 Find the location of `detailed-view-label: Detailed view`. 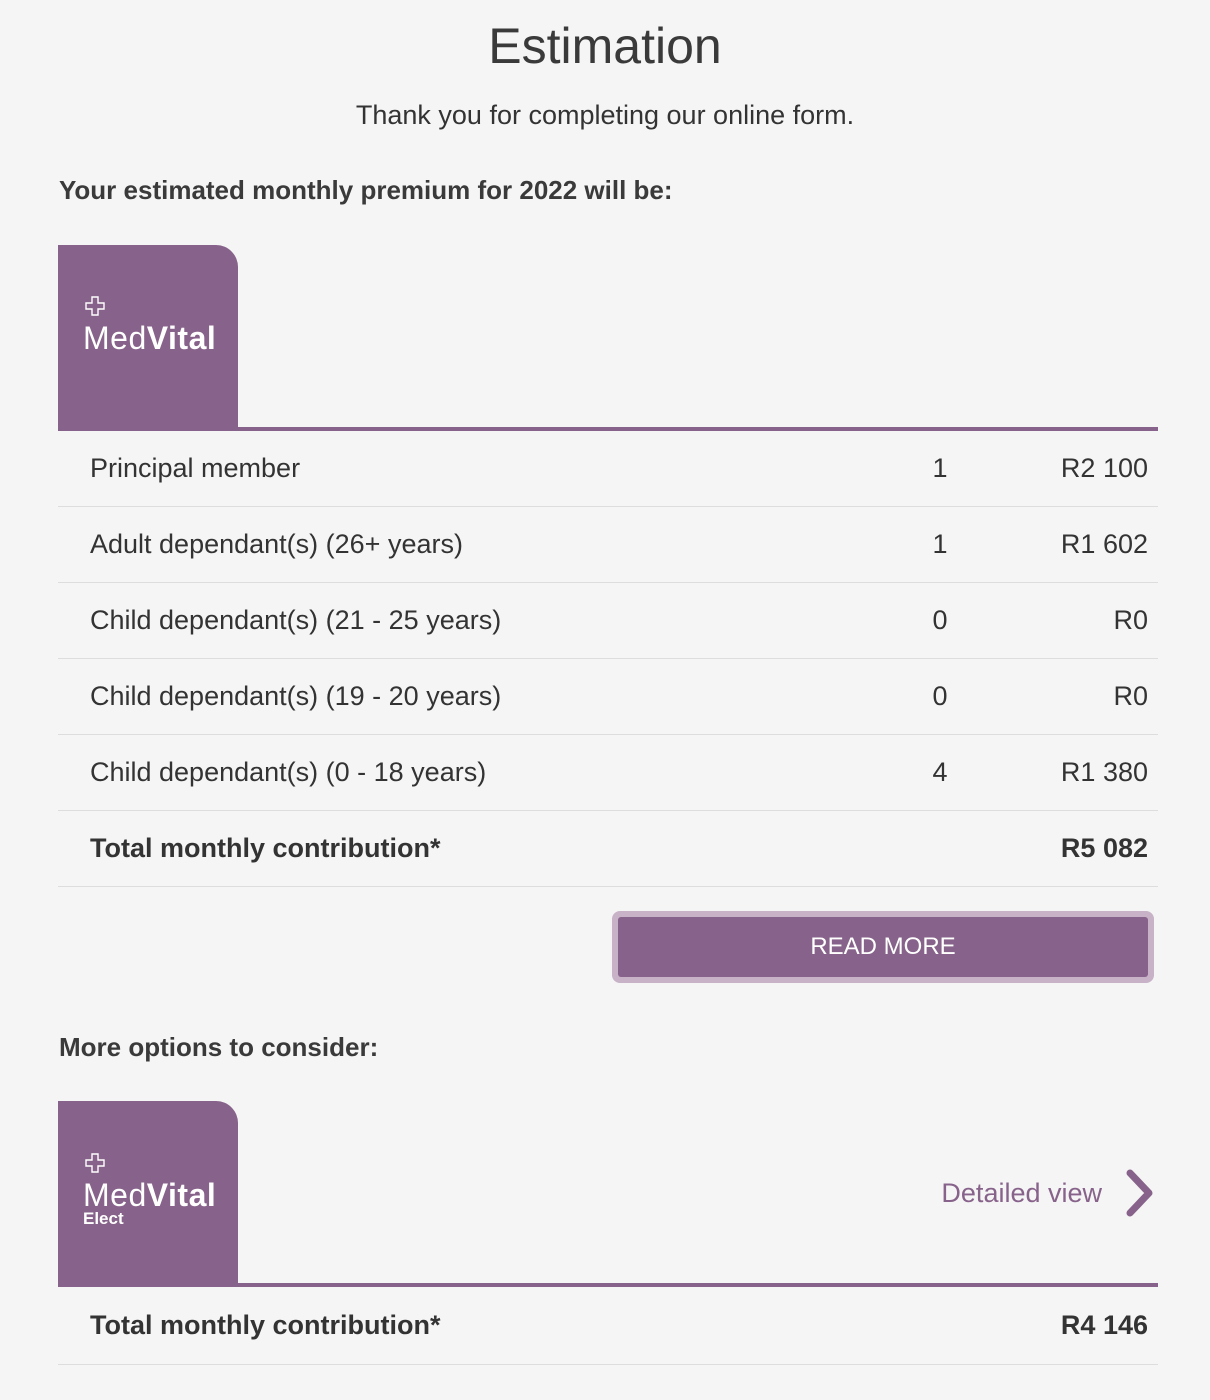

detailed-view-label: Detailed view is located at coordinates (1021, 1192).